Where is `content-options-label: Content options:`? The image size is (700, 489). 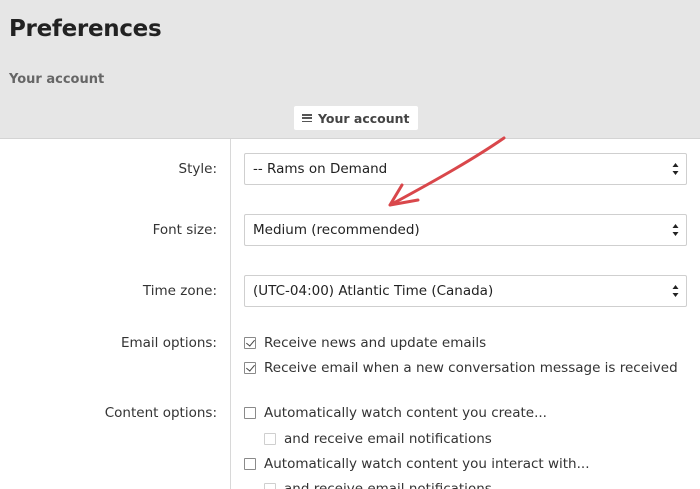 content-options-label: Content options: is located at coordinates (160, 413).